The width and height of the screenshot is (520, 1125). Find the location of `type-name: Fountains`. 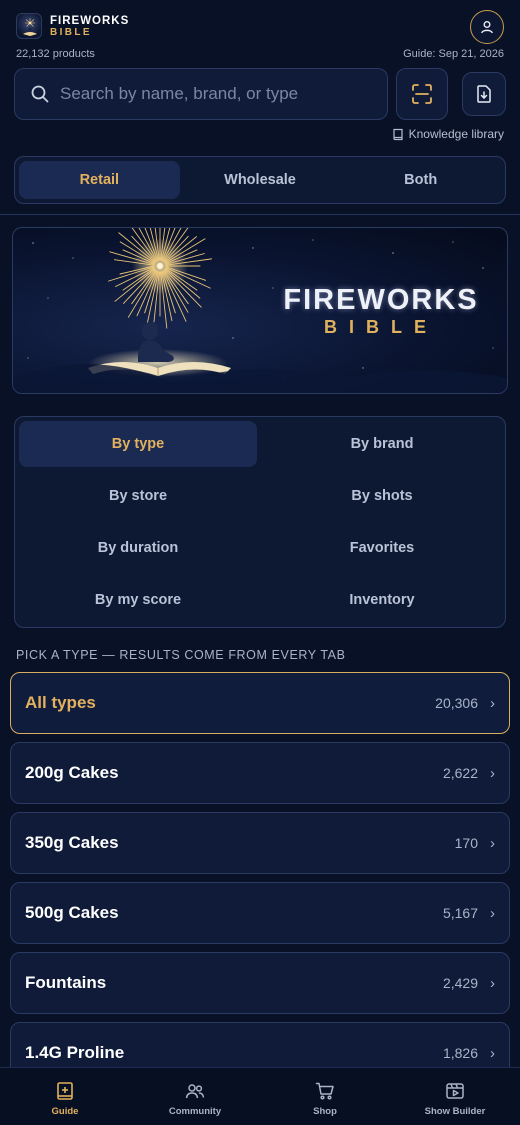

type-name: Fountains is located at coordinates (66, 982).